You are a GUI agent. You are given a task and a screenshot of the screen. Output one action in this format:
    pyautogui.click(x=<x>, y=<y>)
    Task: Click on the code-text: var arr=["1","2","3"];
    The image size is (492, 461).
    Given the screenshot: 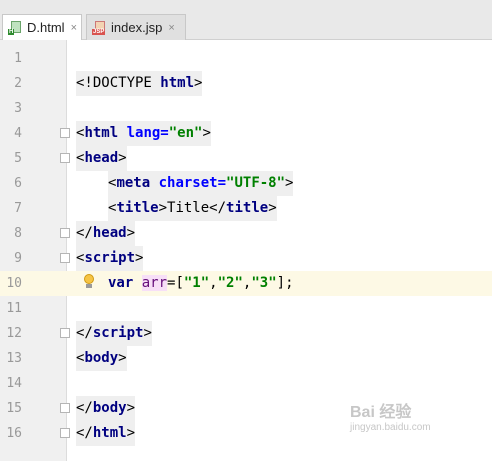 What is the action you would take?
    pyautogui.click(x=201, y=283)
    